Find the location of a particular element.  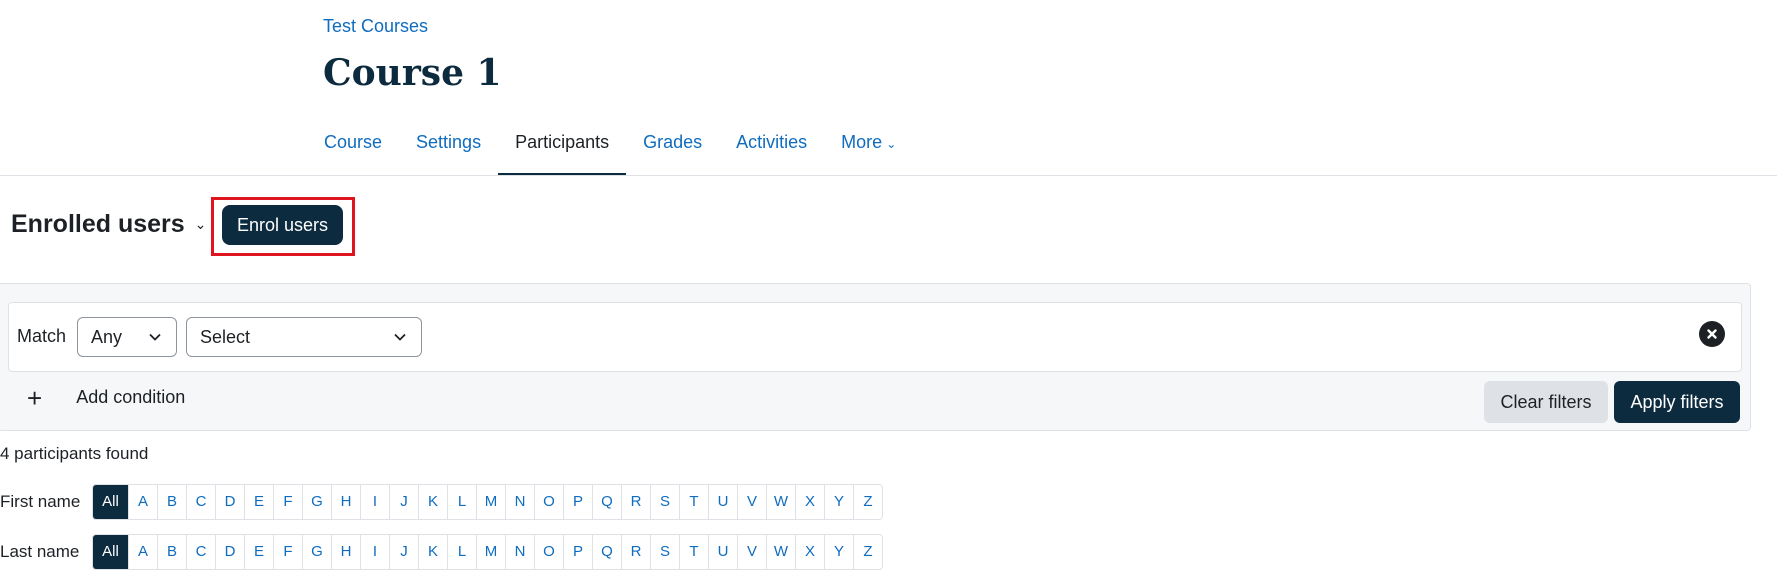

tab-label: Participants is located at coordinates (562, 142).